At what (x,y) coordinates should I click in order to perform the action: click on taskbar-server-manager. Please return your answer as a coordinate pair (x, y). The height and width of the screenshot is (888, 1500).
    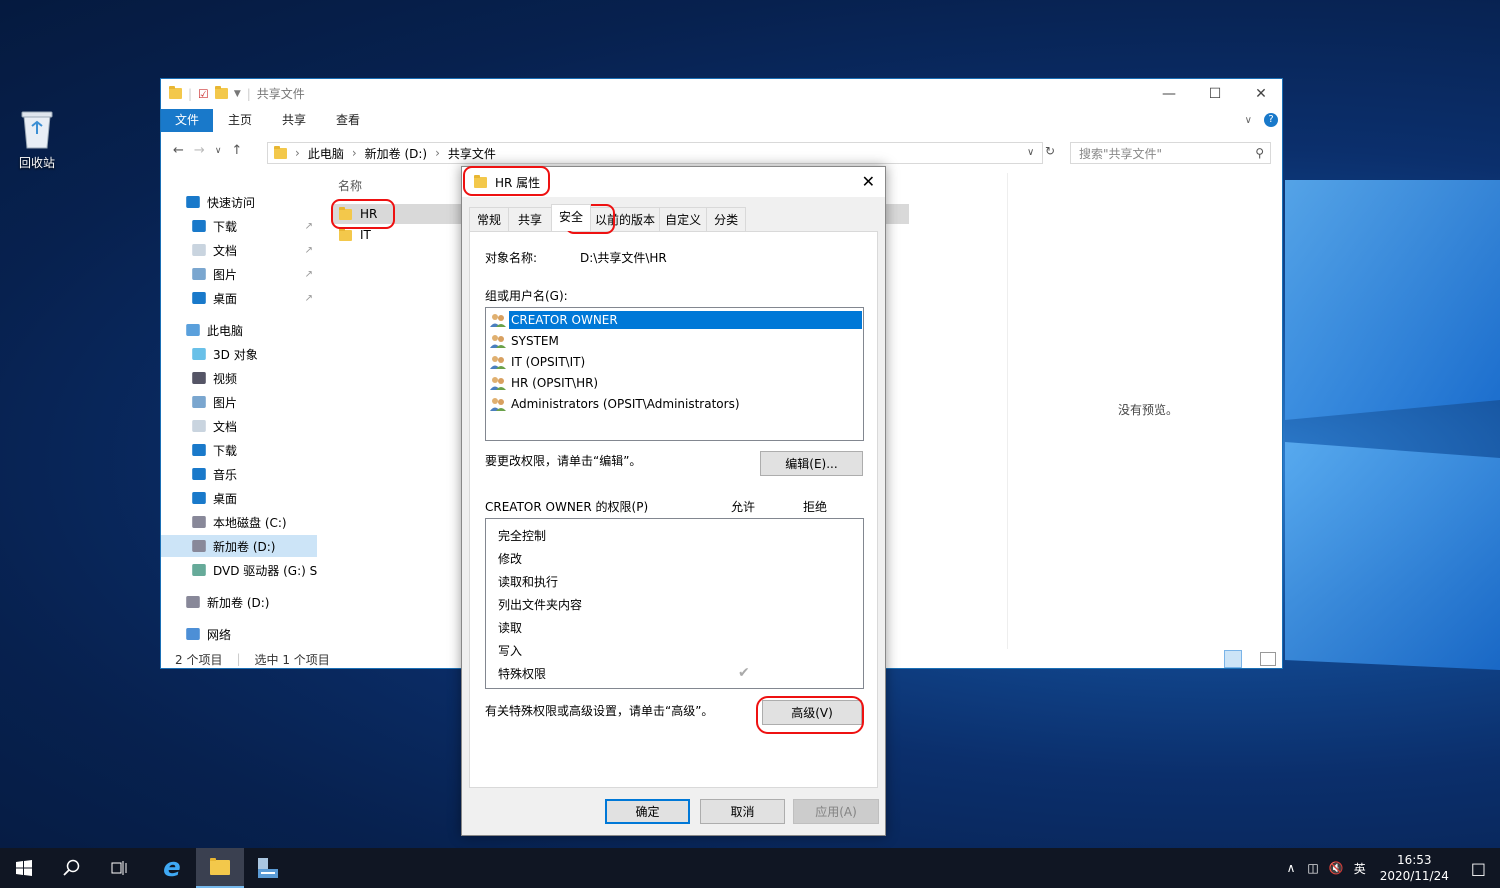
    Looking at the image, I should click on (268, 868).